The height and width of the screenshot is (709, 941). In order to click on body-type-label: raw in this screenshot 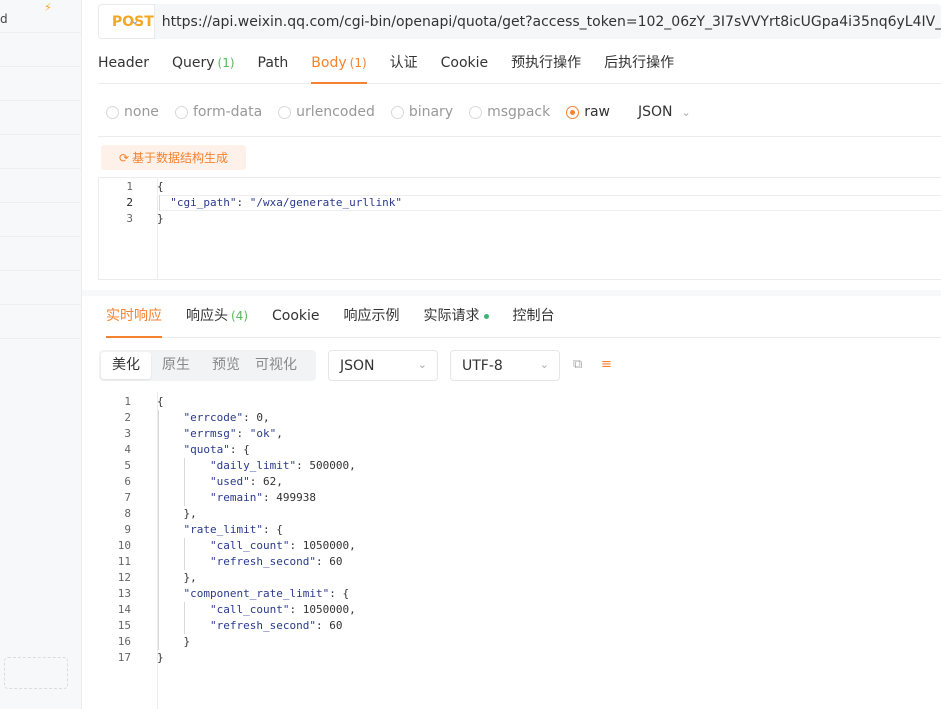, I will do `click(597, 112)`.